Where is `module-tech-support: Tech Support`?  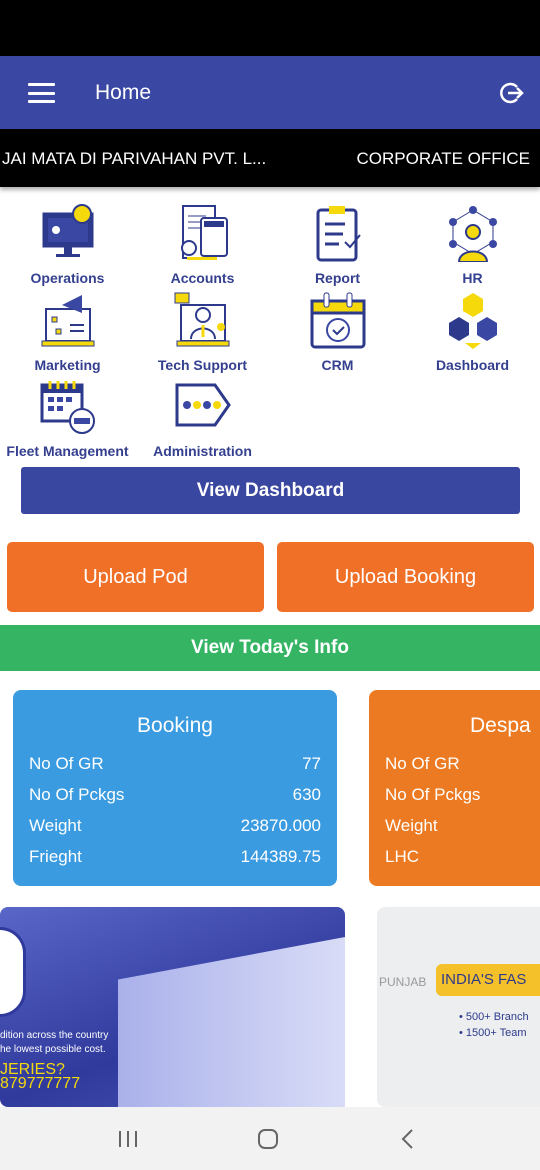 module-tech-support: Tech Support is located at coordinates (202, 332).